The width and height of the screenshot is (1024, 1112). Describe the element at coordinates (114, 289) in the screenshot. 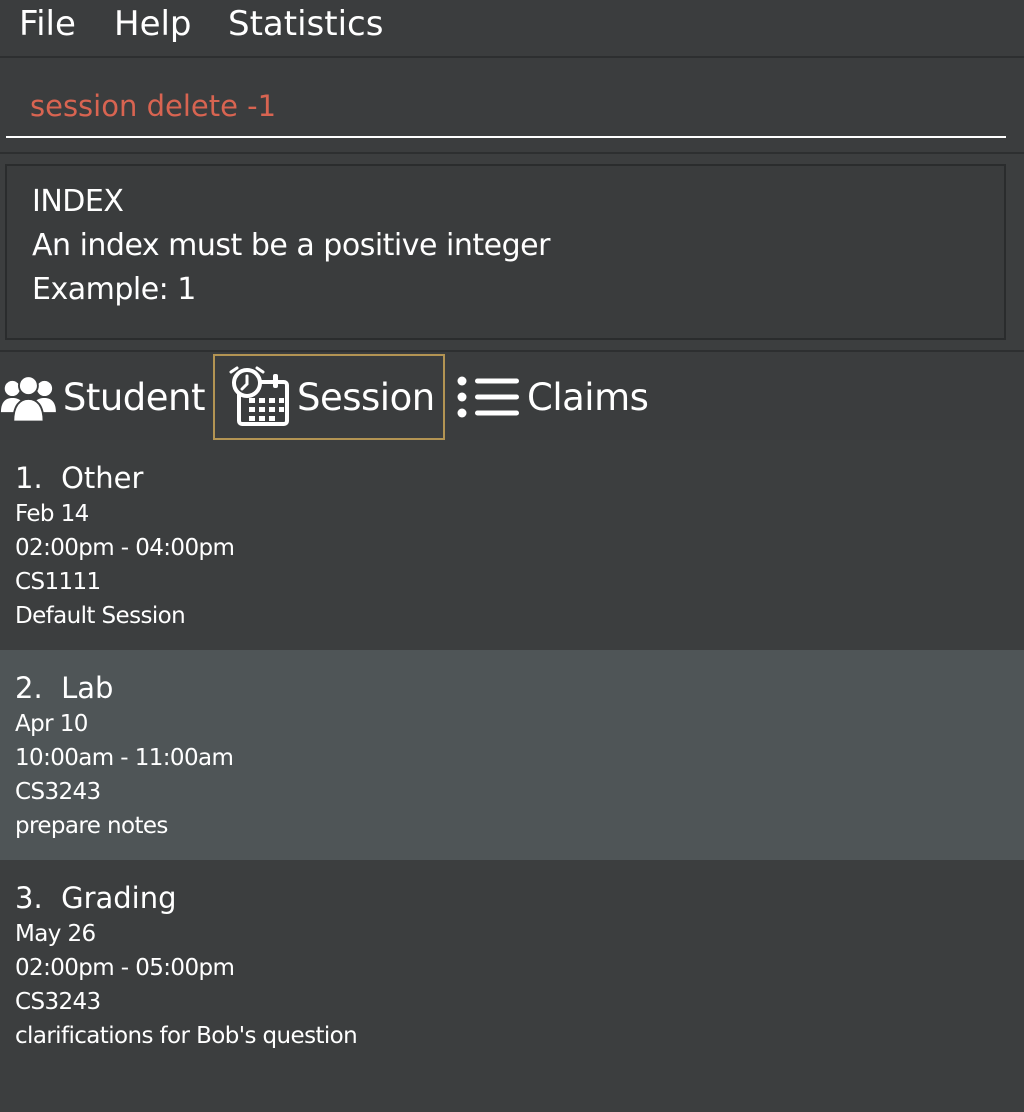

I see `result-line-3: Example: 1` at that location.